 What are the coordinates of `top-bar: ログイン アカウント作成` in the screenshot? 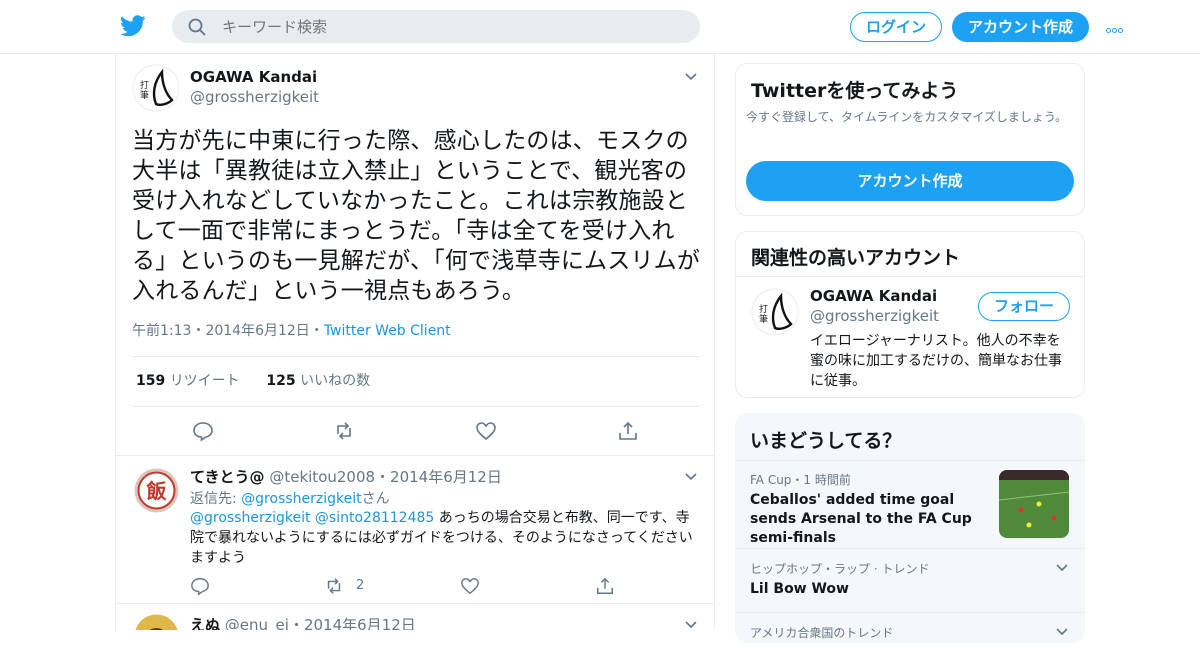 It's located at (600, 27).